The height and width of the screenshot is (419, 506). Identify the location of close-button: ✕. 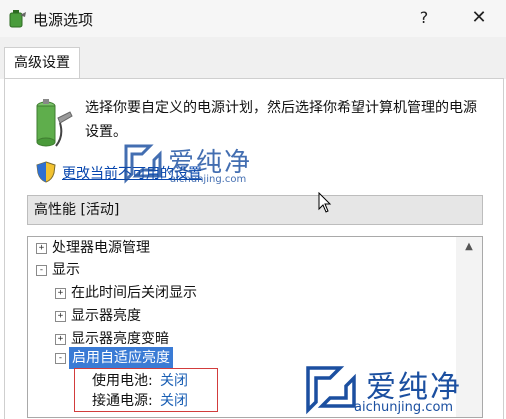
(479, 18).